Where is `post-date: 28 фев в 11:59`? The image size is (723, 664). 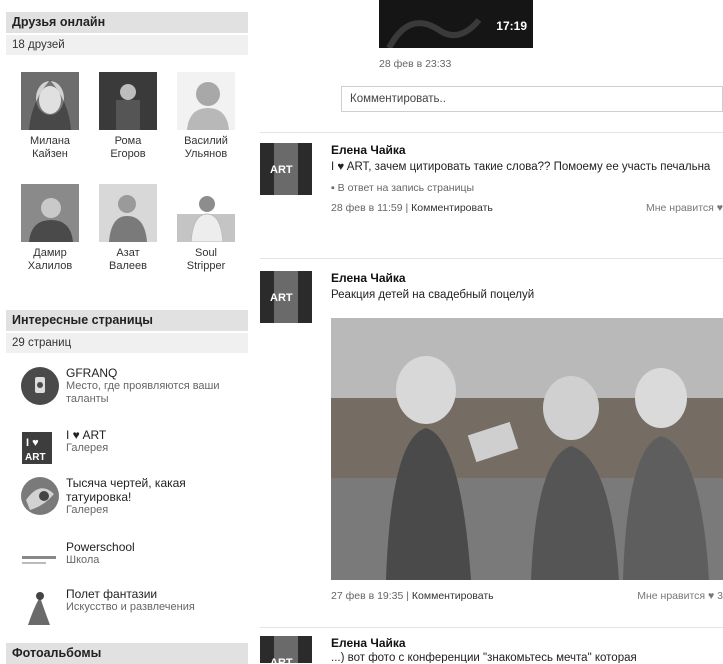 post-date: 28 фев в 11:59 is located at coordinates (367, 208).